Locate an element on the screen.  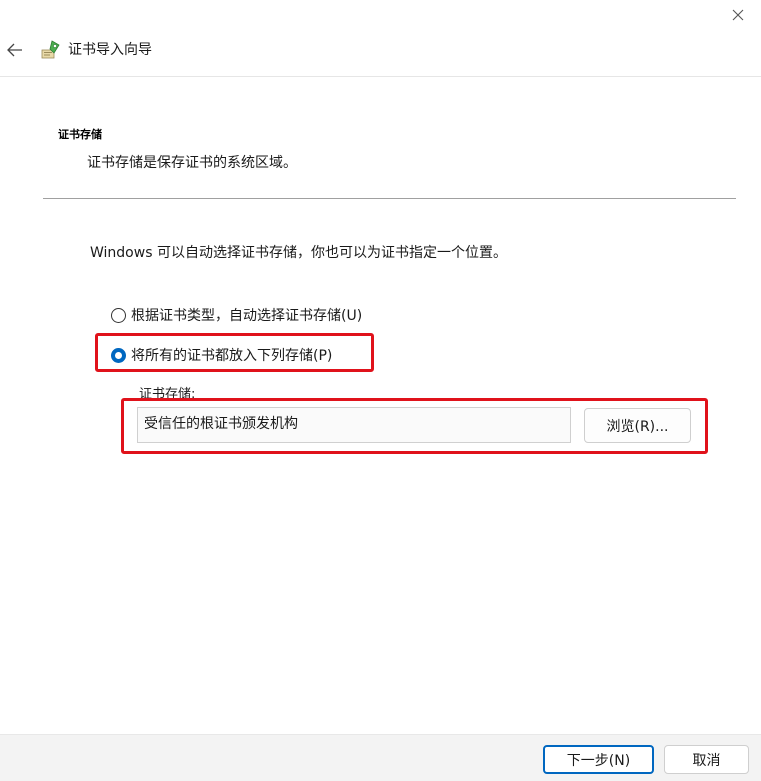
section-title: 证书存储 is located at coordinates (80, 134).